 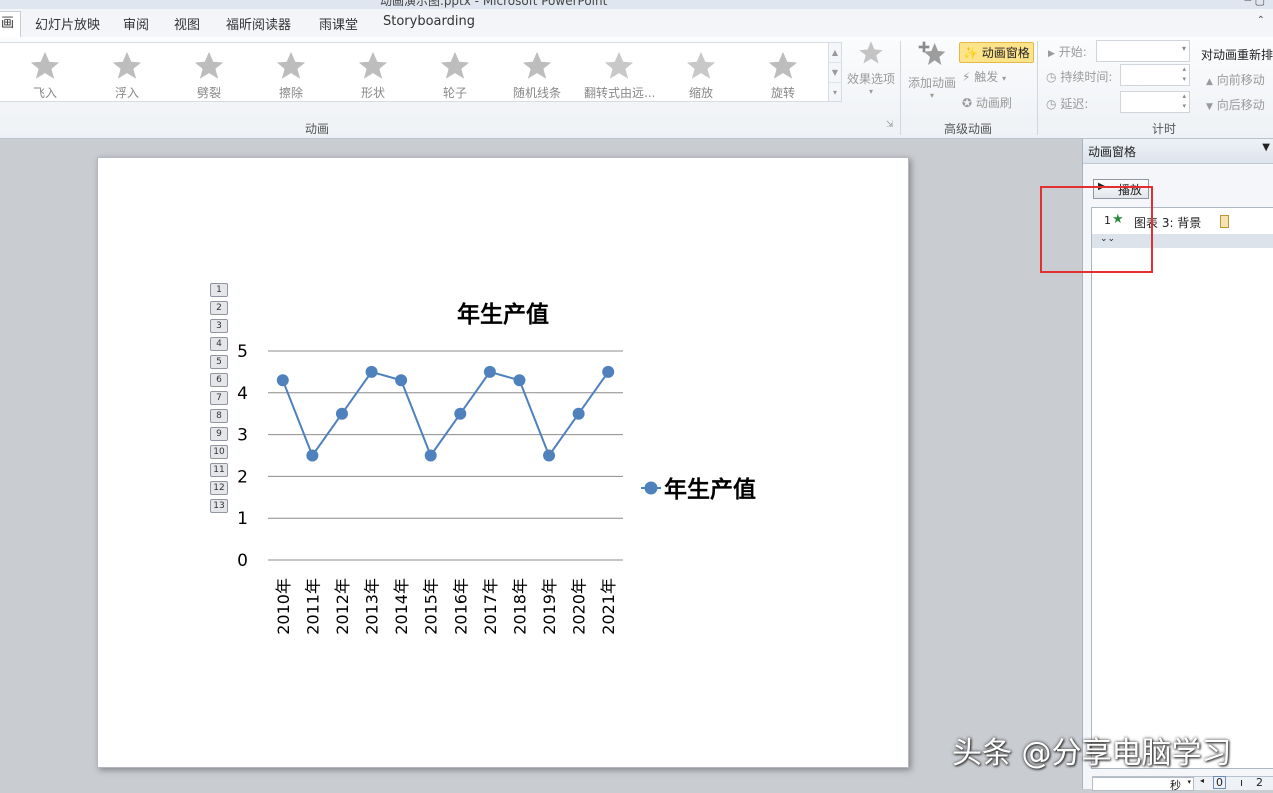 I want to click on x-tick-label: 2020年, so click(x=579, y=606).